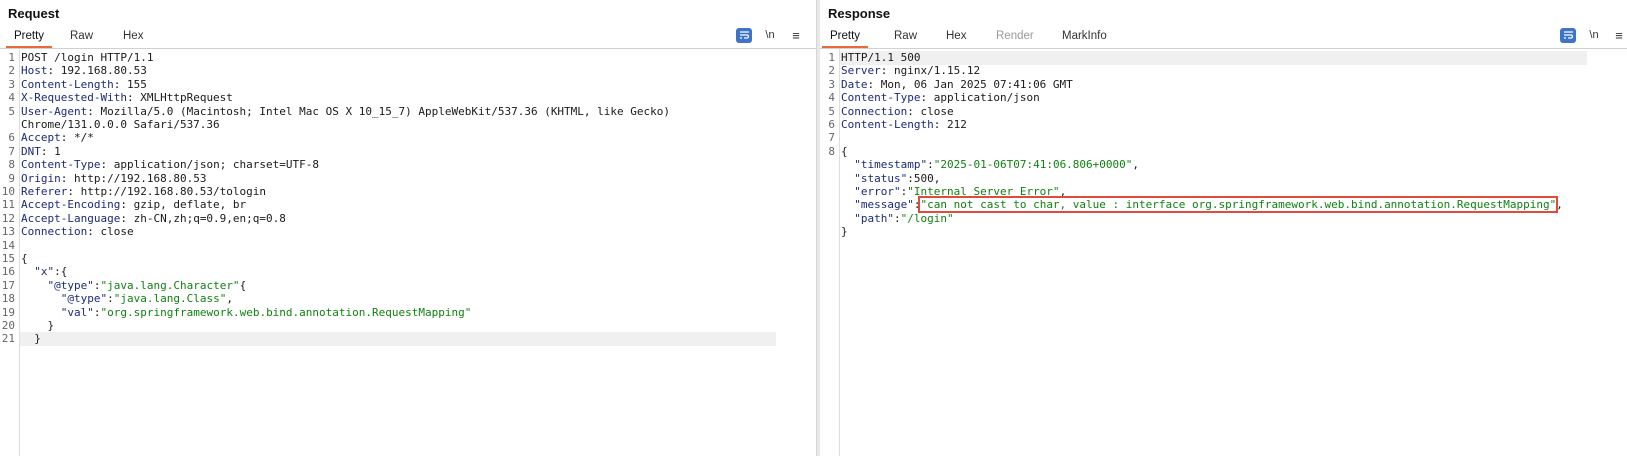 The image size is (1627, 456). What do you see at coordinates (87, 58) in the screenshot?
I see `line-content: POST /login HTTP/1.1` at bounding box center [87, 58].